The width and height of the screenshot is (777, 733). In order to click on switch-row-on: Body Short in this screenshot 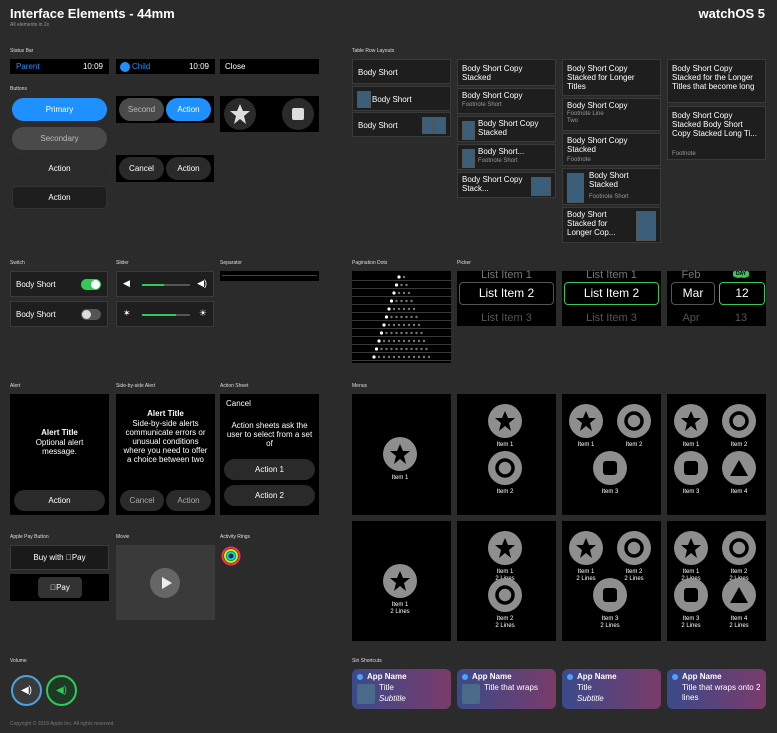, I will do `click(59, 284)`.